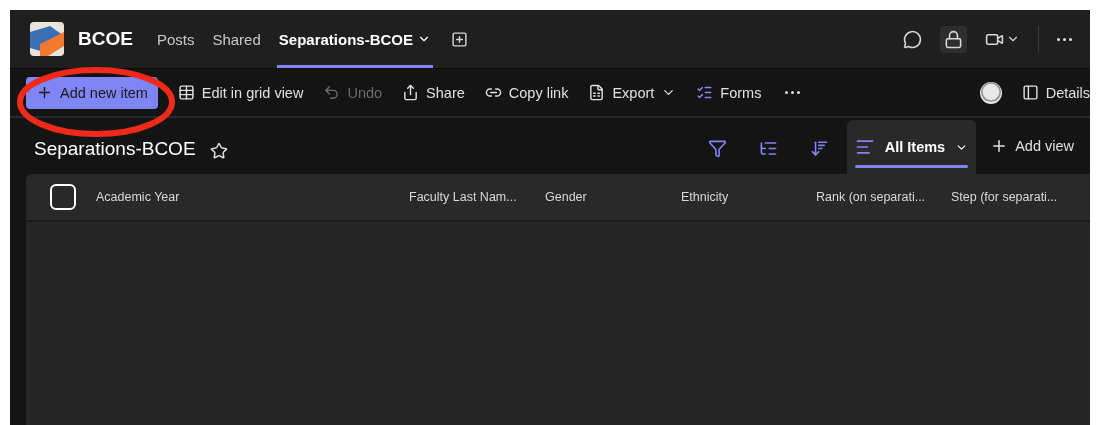 This screenshot has height=425, width=1100. What do you see at coordinates (411, 92) in the screenshot?
I see `share-icon` at bounding box center [411, 92].